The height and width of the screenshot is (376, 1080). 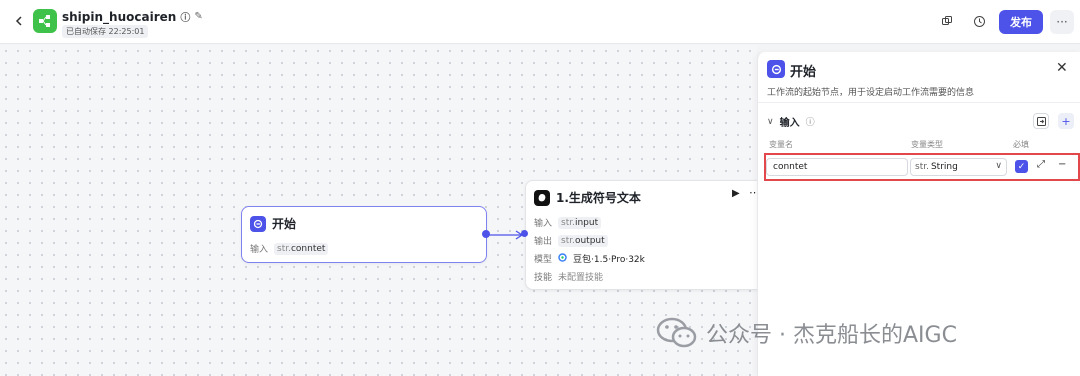 What do you see at coordinates (947, 21) in the screenshot?
I see `copy-icon` at bounding box center [947, 21].